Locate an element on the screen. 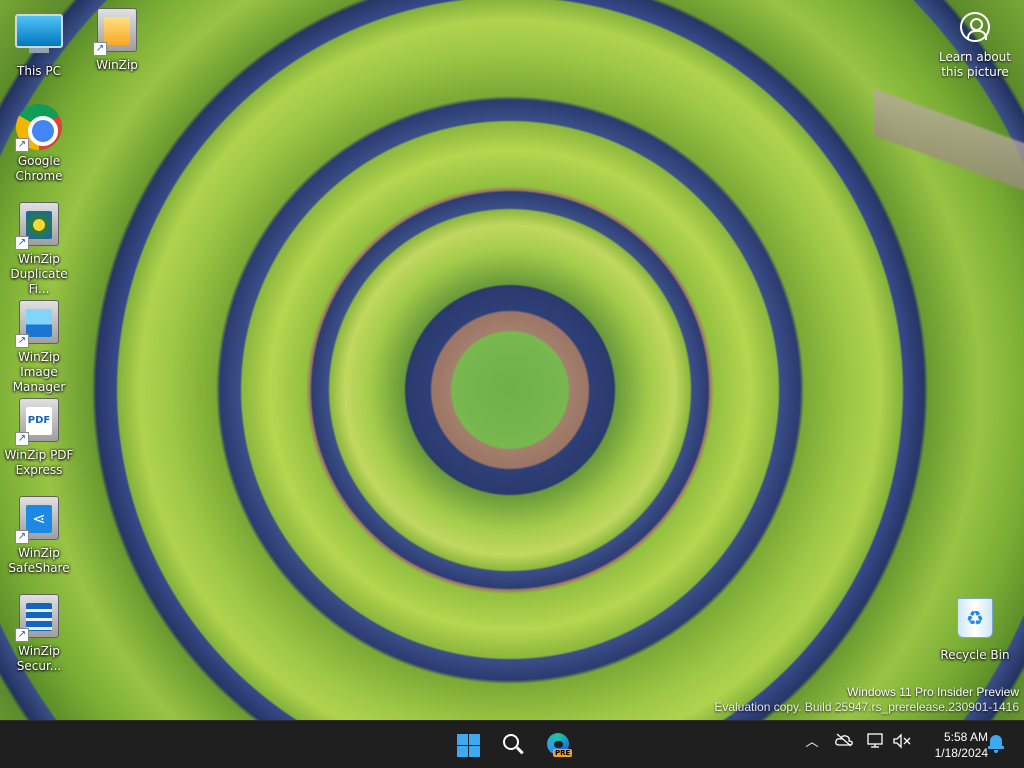  desktop-icon-label: This PC is located at coordinates (39, 71).